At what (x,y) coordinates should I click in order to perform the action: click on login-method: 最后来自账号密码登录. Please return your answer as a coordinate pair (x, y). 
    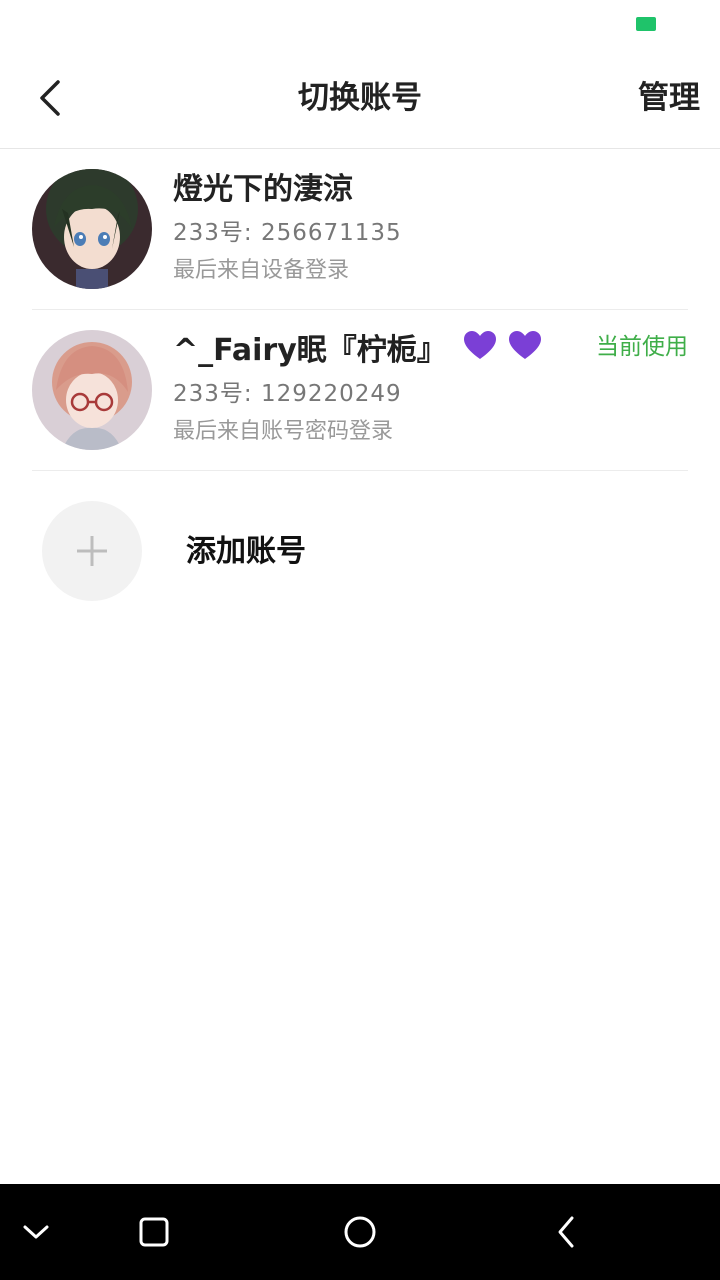
    Looking at the image, I should click on (283, 431).